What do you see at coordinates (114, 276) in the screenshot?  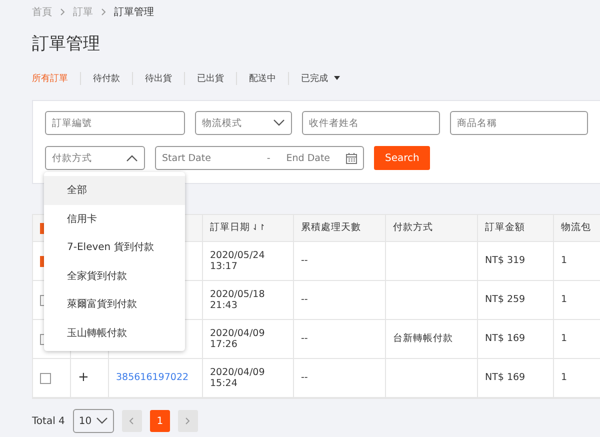 I see `menu-item: 全家貨到付款` at bounding box center [114, 276].